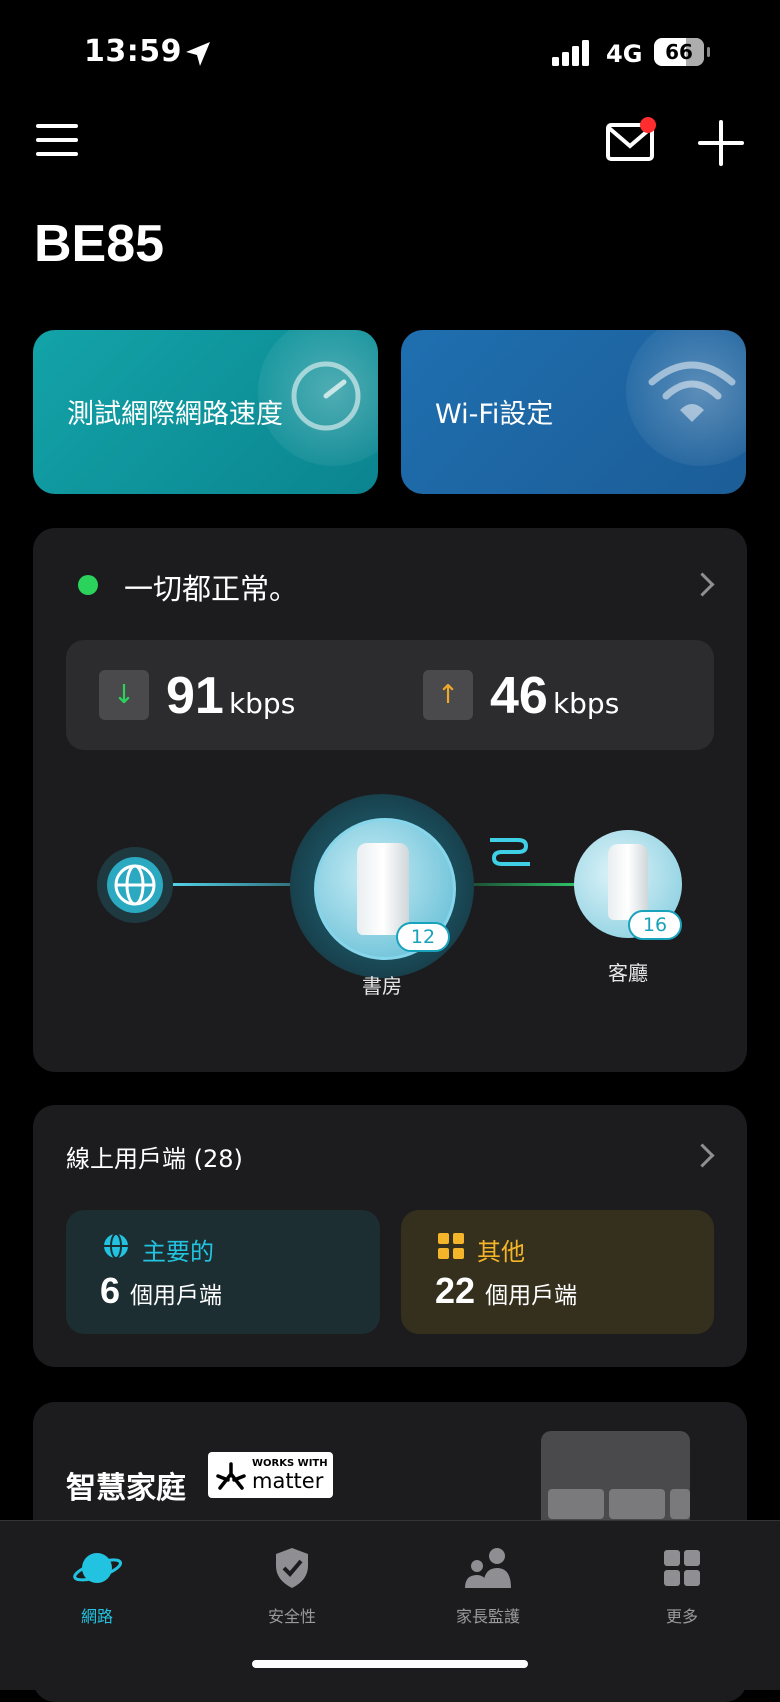 The width and height of the screenshot is (780, 1702). Describe the element at coordinates (423, 937) in the screenshot. I see `main-node-client-count: 12` at that location.